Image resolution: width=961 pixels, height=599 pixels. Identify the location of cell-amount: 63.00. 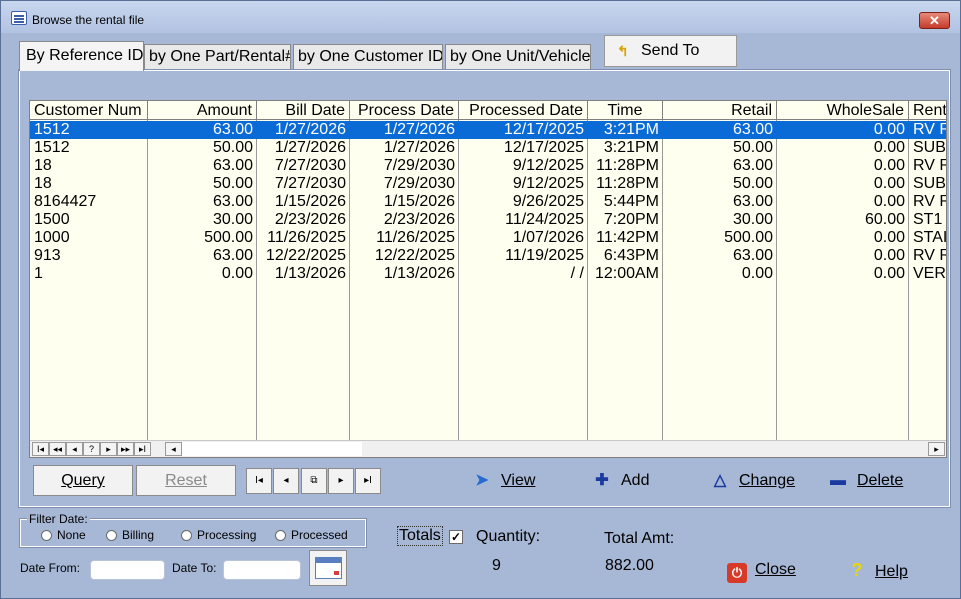
(232, 201).